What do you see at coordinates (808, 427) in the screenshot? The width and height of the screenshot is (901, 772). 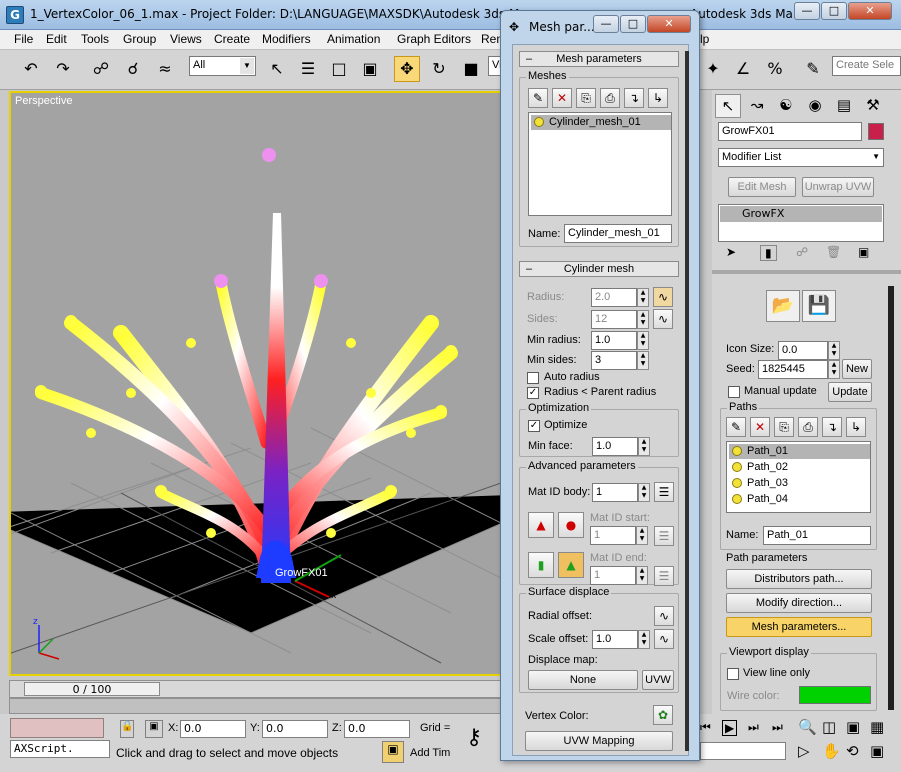 I see `paste-path-icon: ⎙` at bounding box center [808, 427].